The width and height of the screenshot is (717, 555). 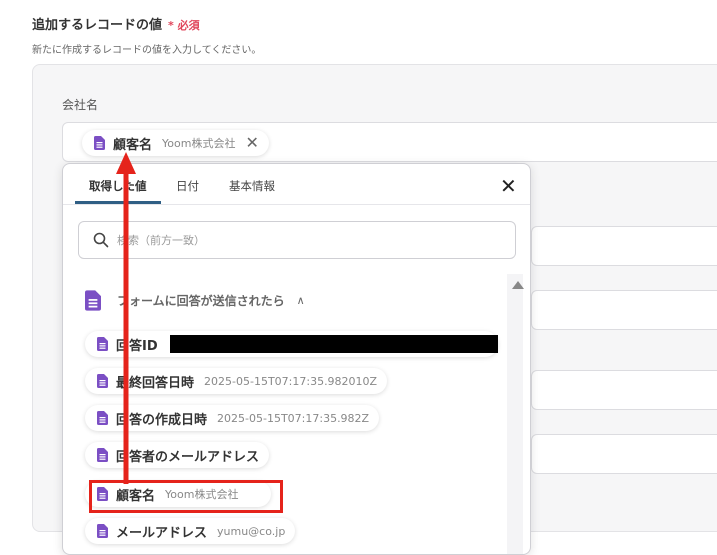 What do you see at coordinates (333, 344) in the screenshot?
I see `redacted-value` at bounding box center [333, 344].